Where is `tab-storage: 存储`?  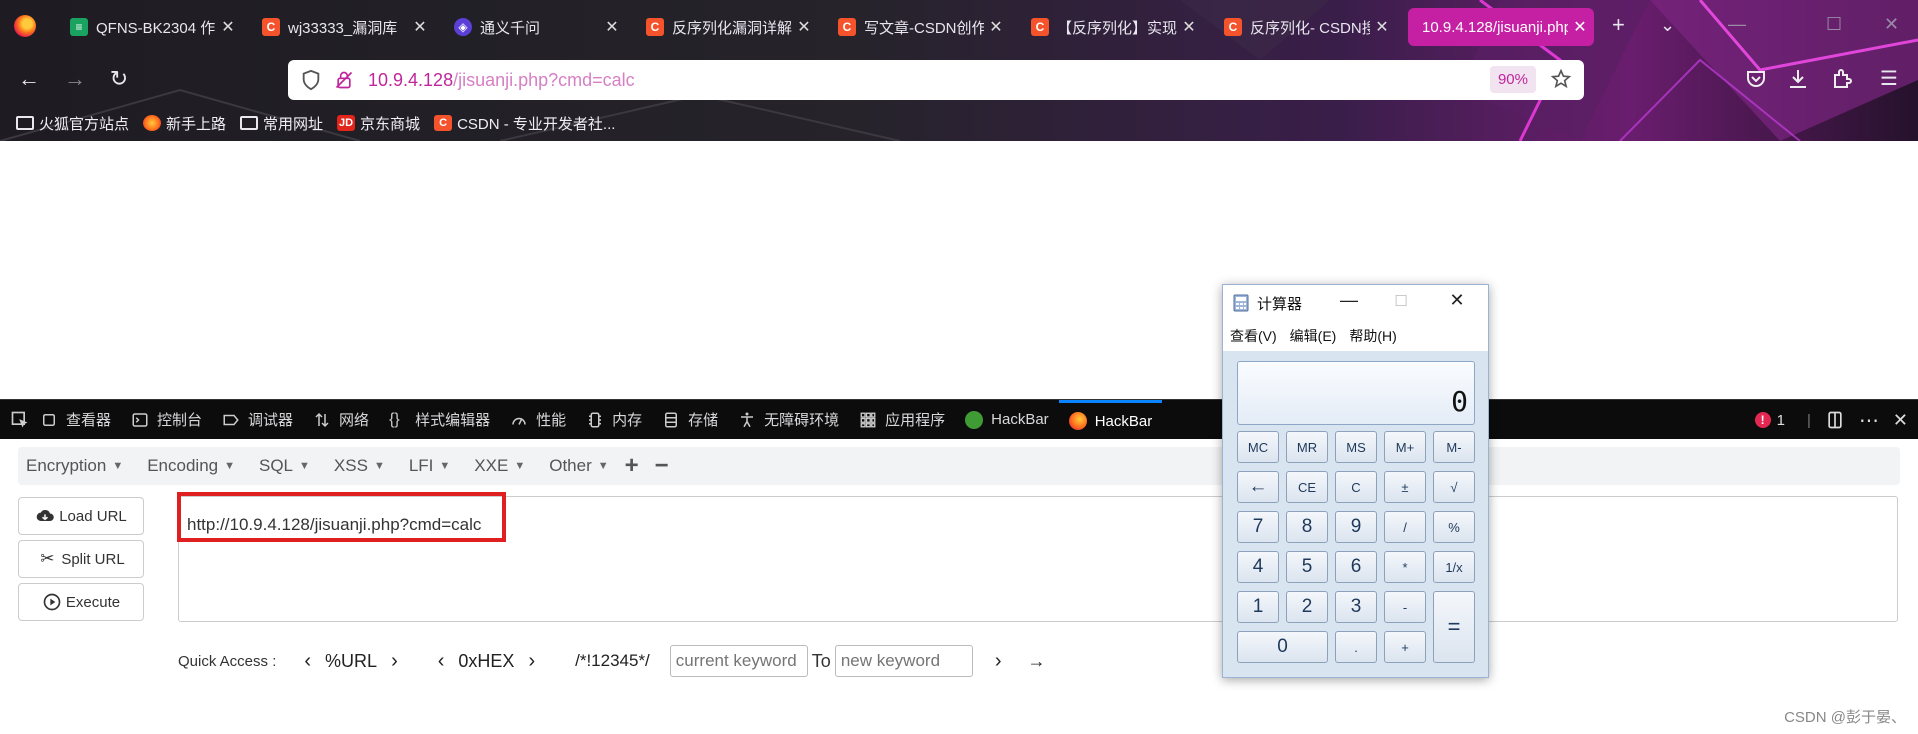 tab-storage: 存储 is located at coordinates (690, 420).